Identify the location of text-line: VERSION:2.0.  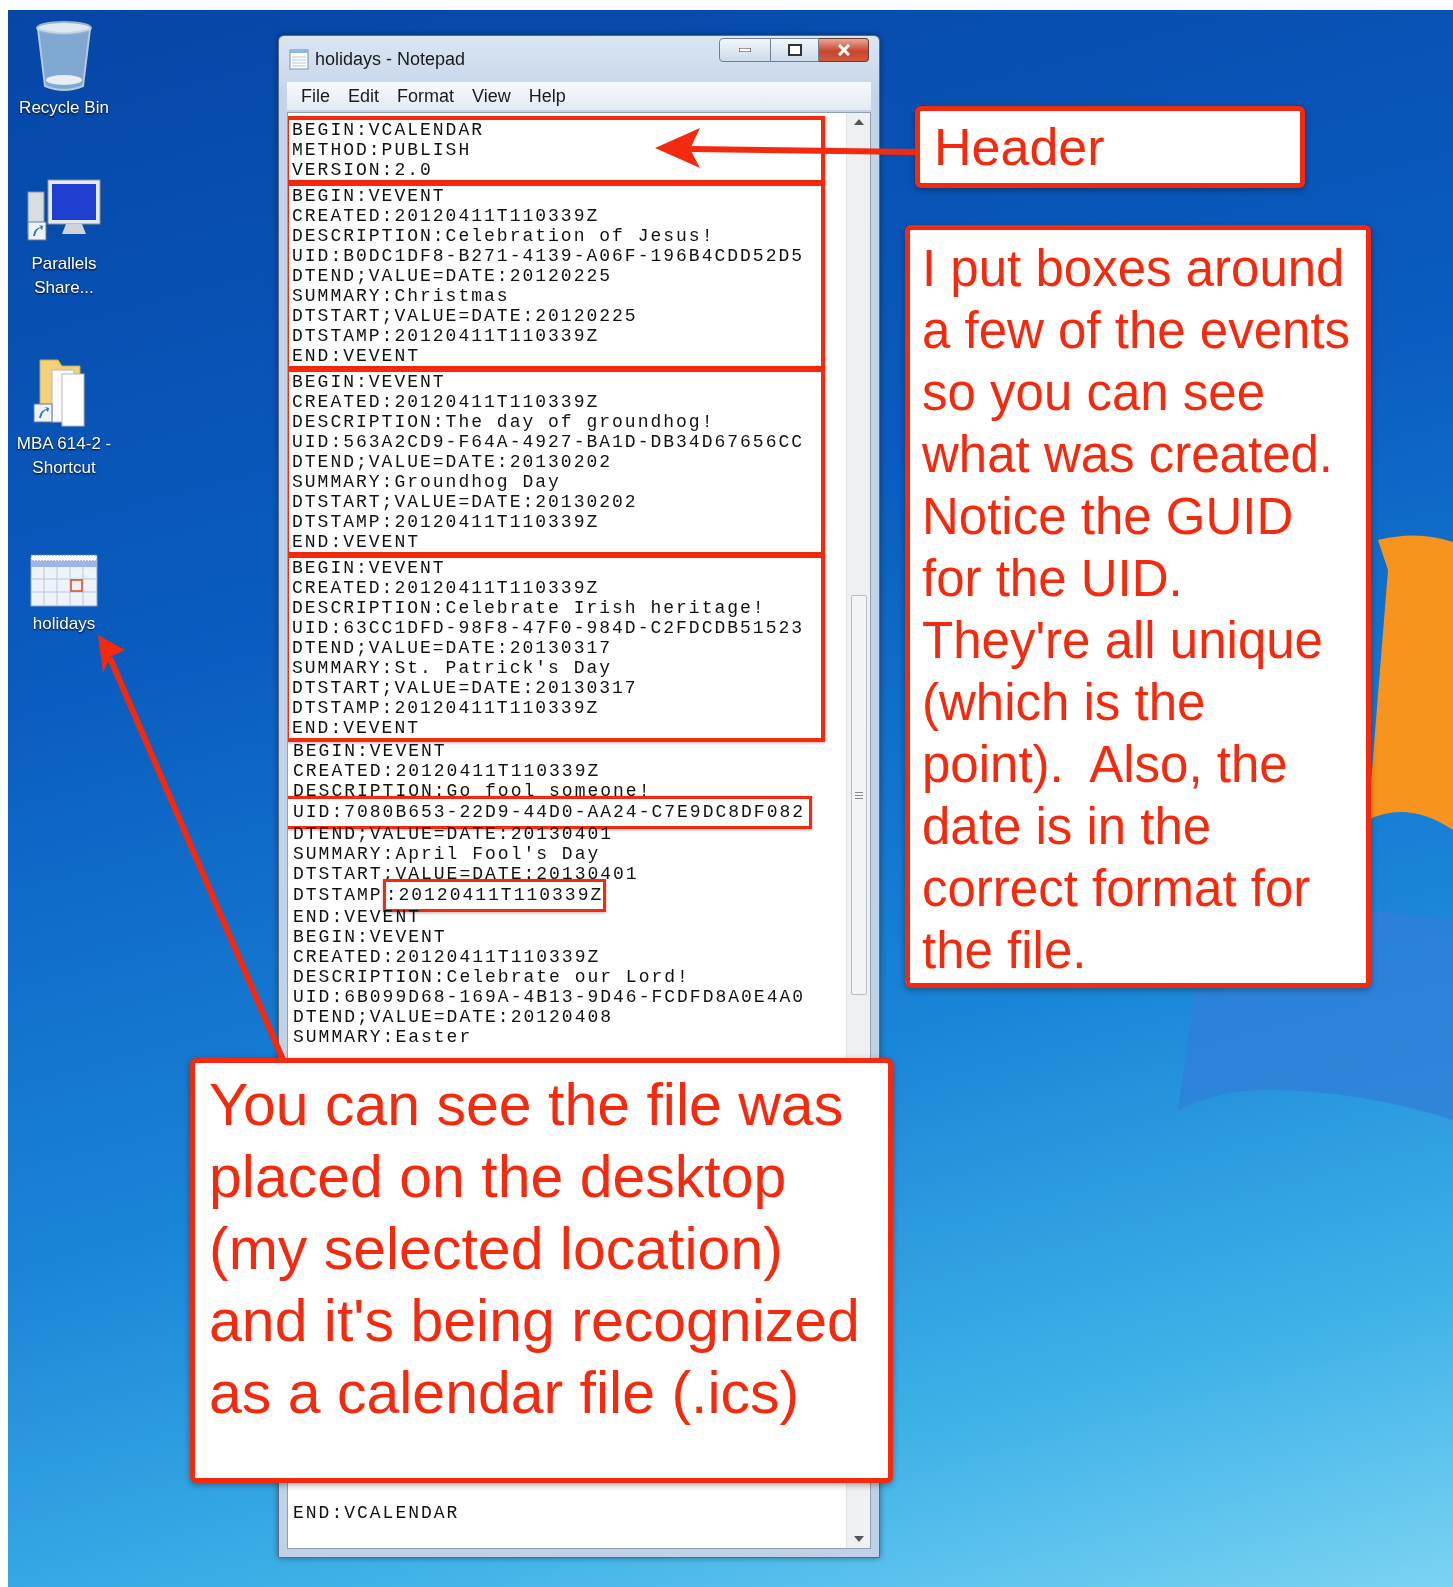
(362, 170).